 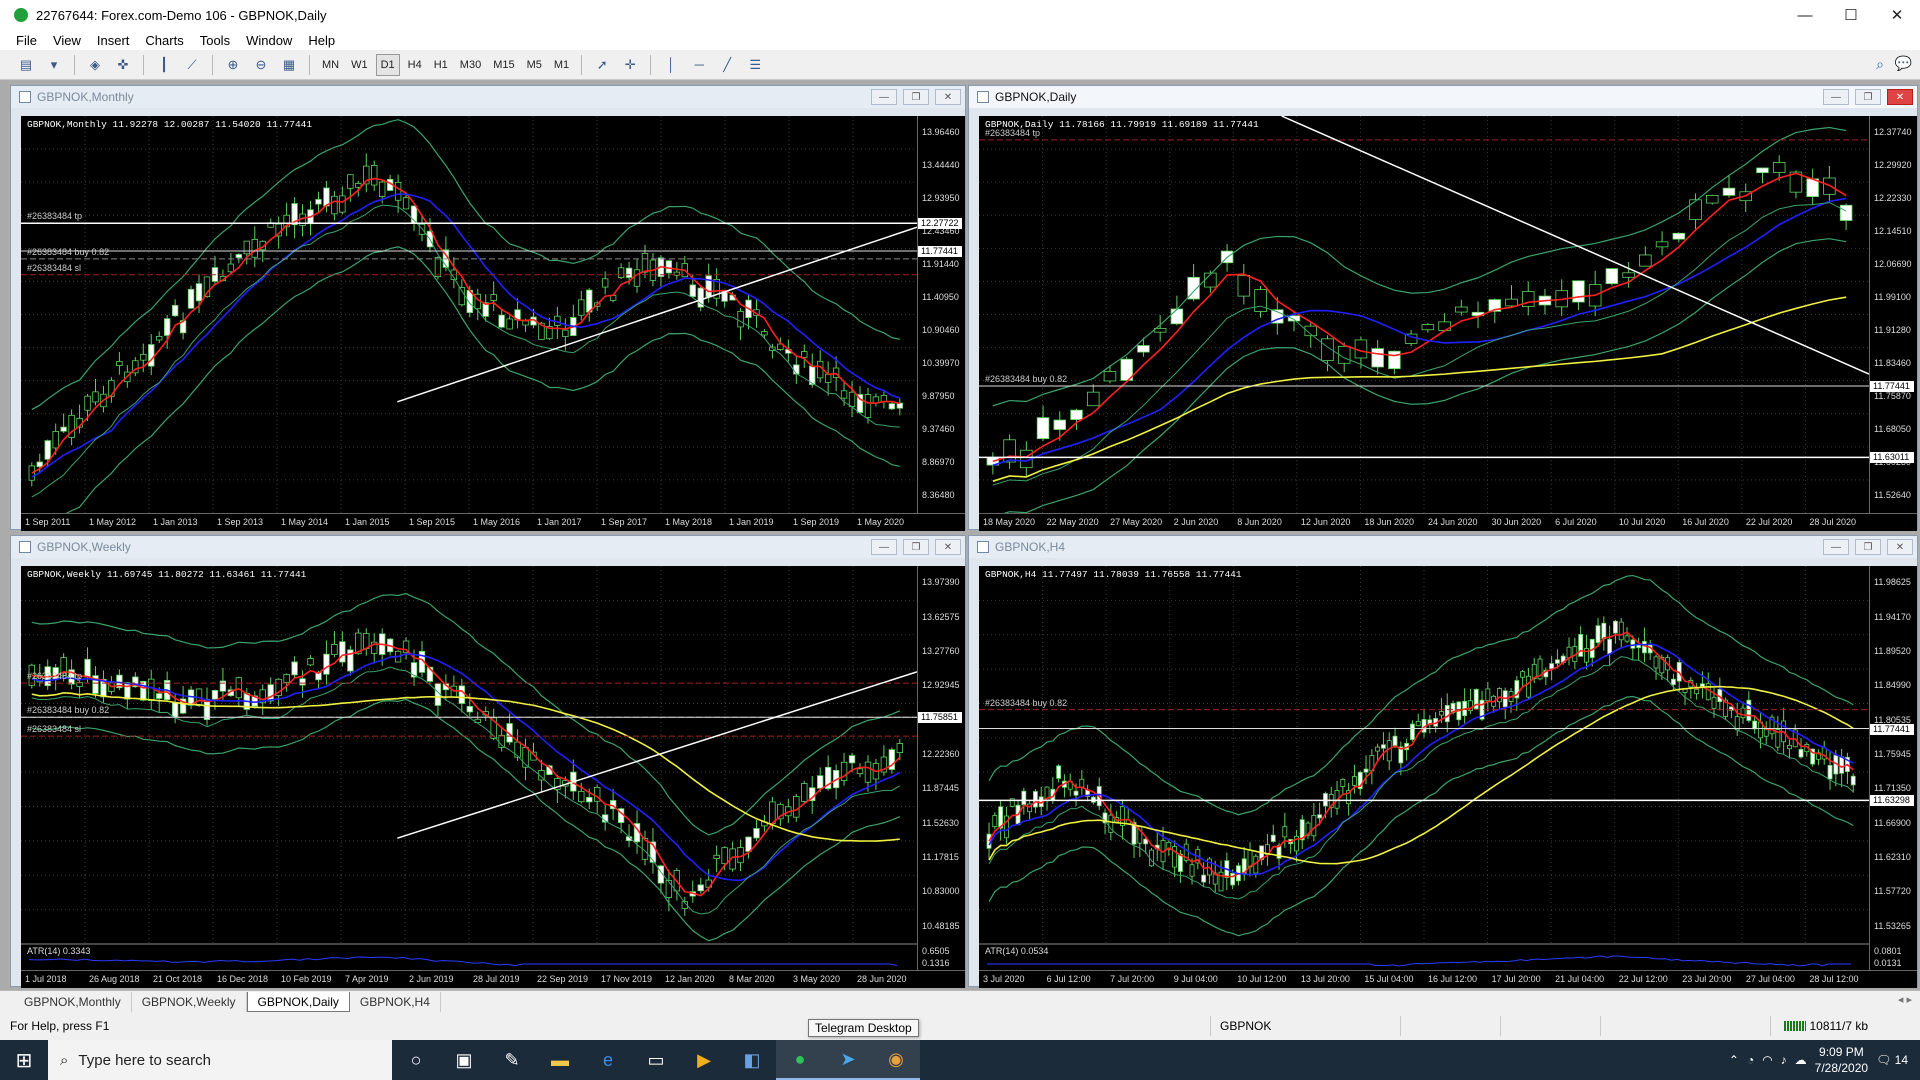 I want to click on timeframe-mn: MN, so click(x=330, y=65).